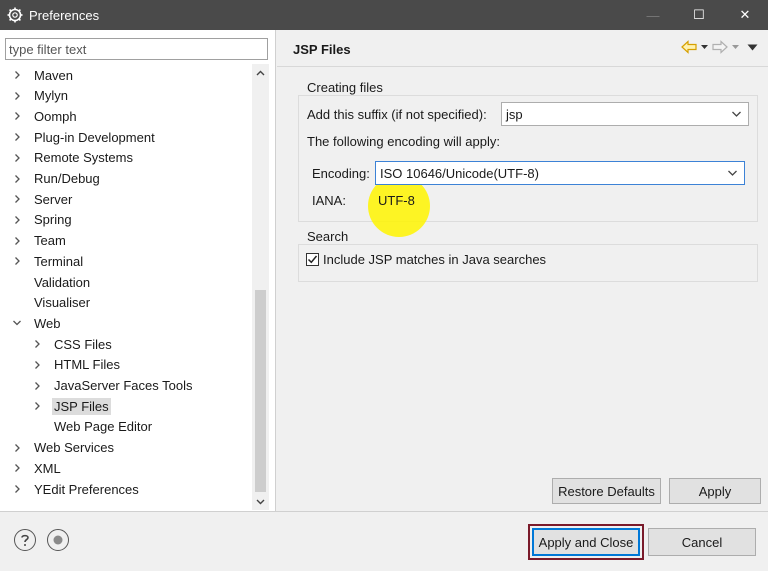 This screenshot has height=571, width=768. Describe the element at coordinates (560, 173) in the screenshot. I see `encoding-combo: ISO 10646/Unicode(UTF-8)` at that location.